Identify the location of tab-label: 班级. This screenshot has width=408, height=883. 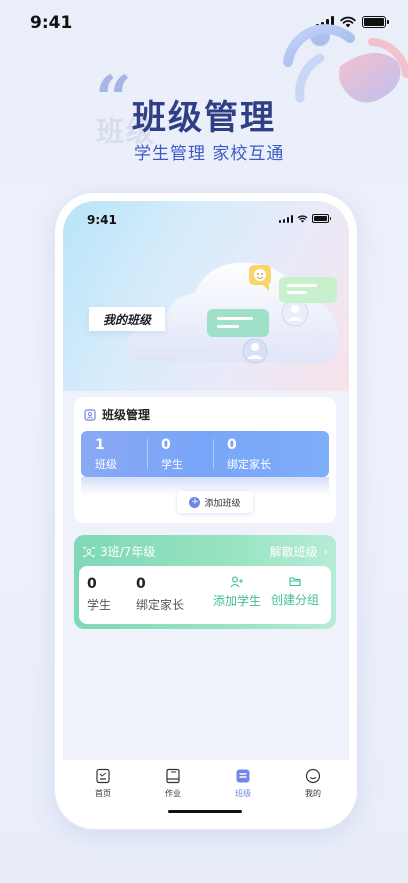
(243, 793).